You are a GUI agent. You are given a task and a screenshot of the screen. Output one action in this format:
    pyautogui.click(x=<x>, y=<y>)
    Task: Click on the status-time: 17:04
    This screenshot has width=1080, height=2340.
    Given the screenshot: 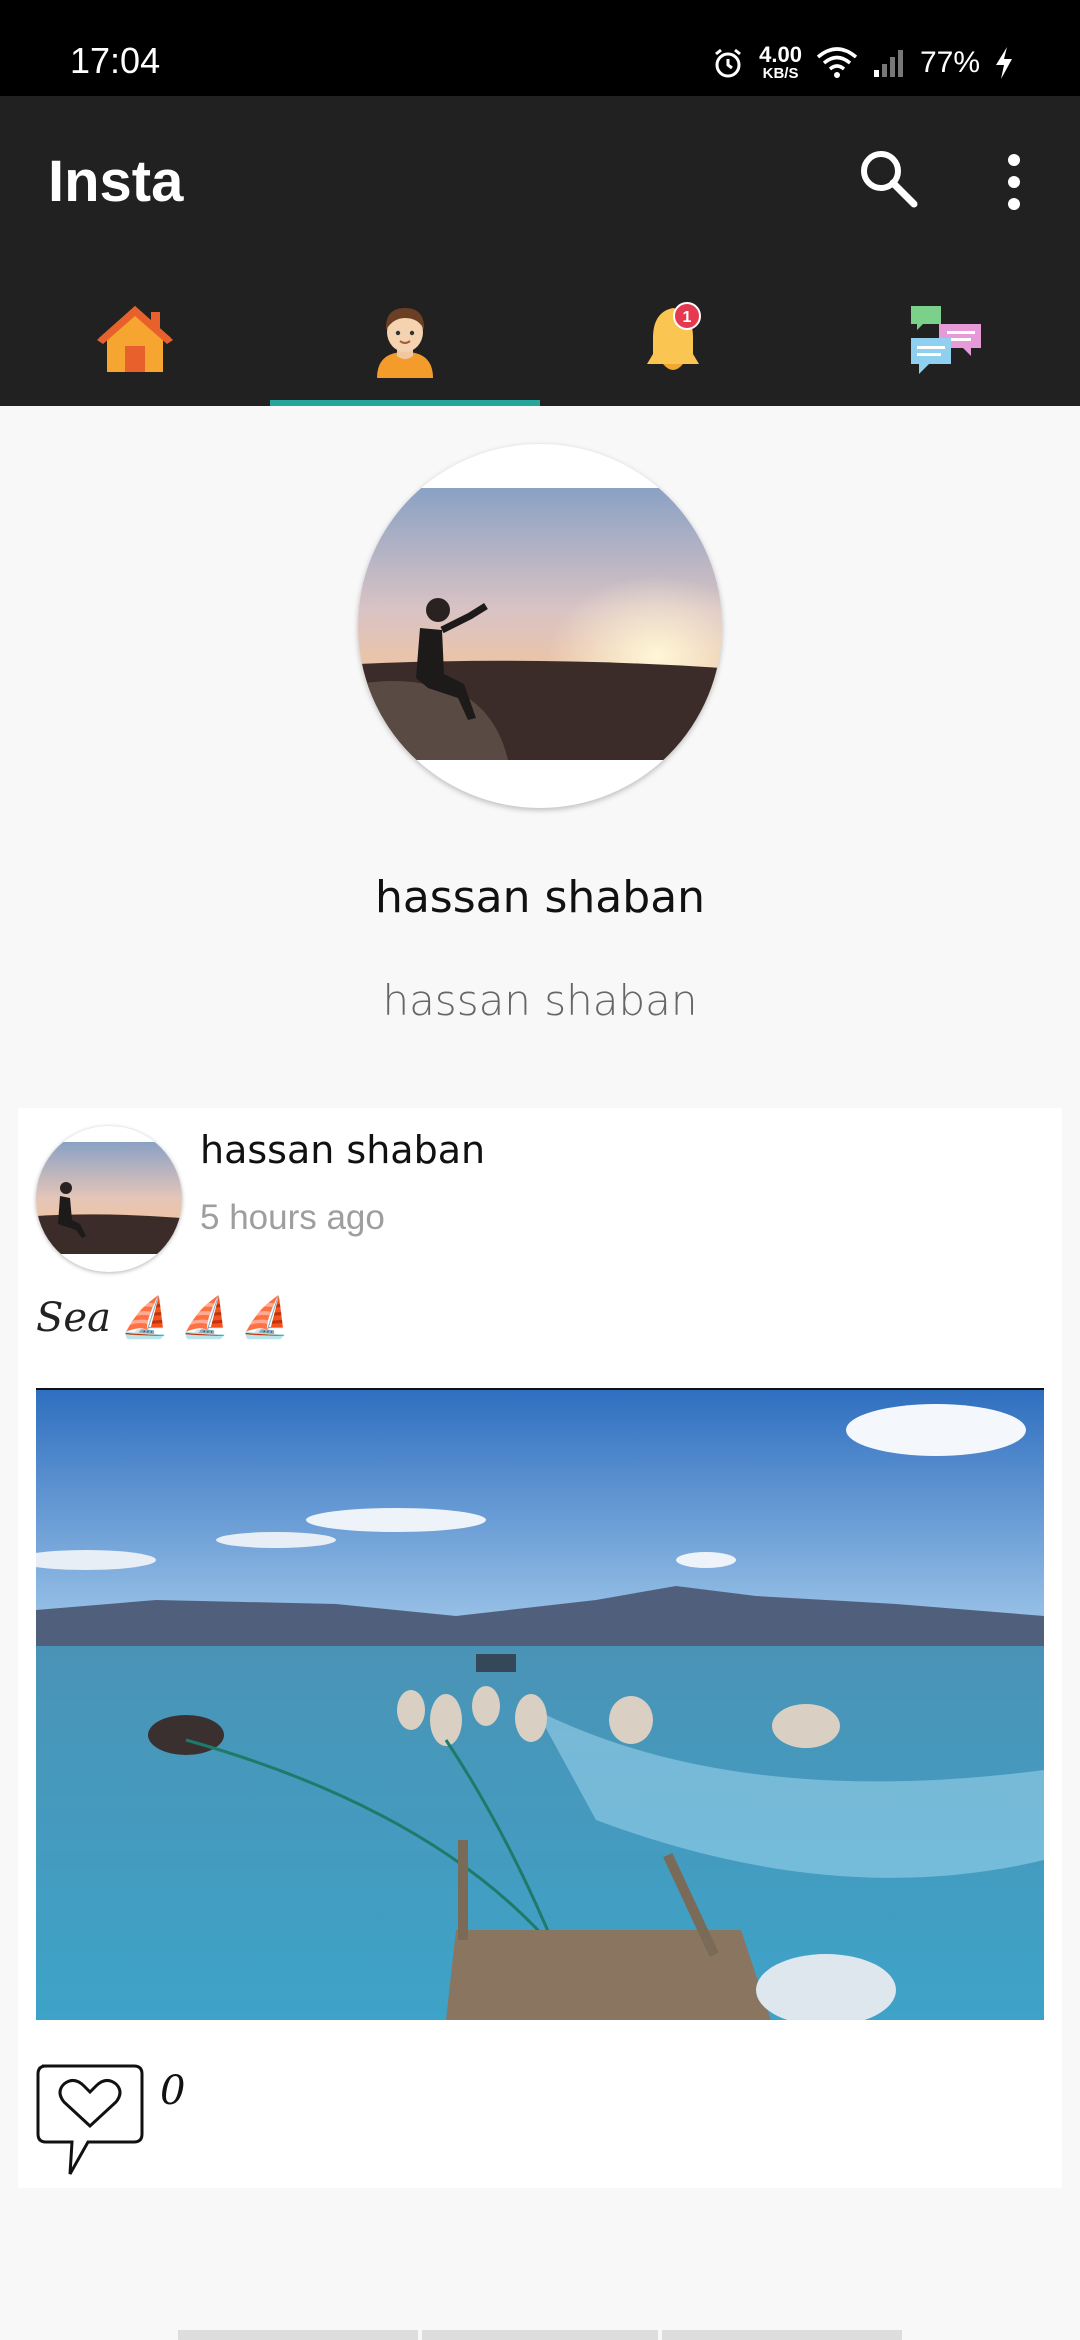 What is the action you would take?
    pyautogui.click(x=115, y=60)
    